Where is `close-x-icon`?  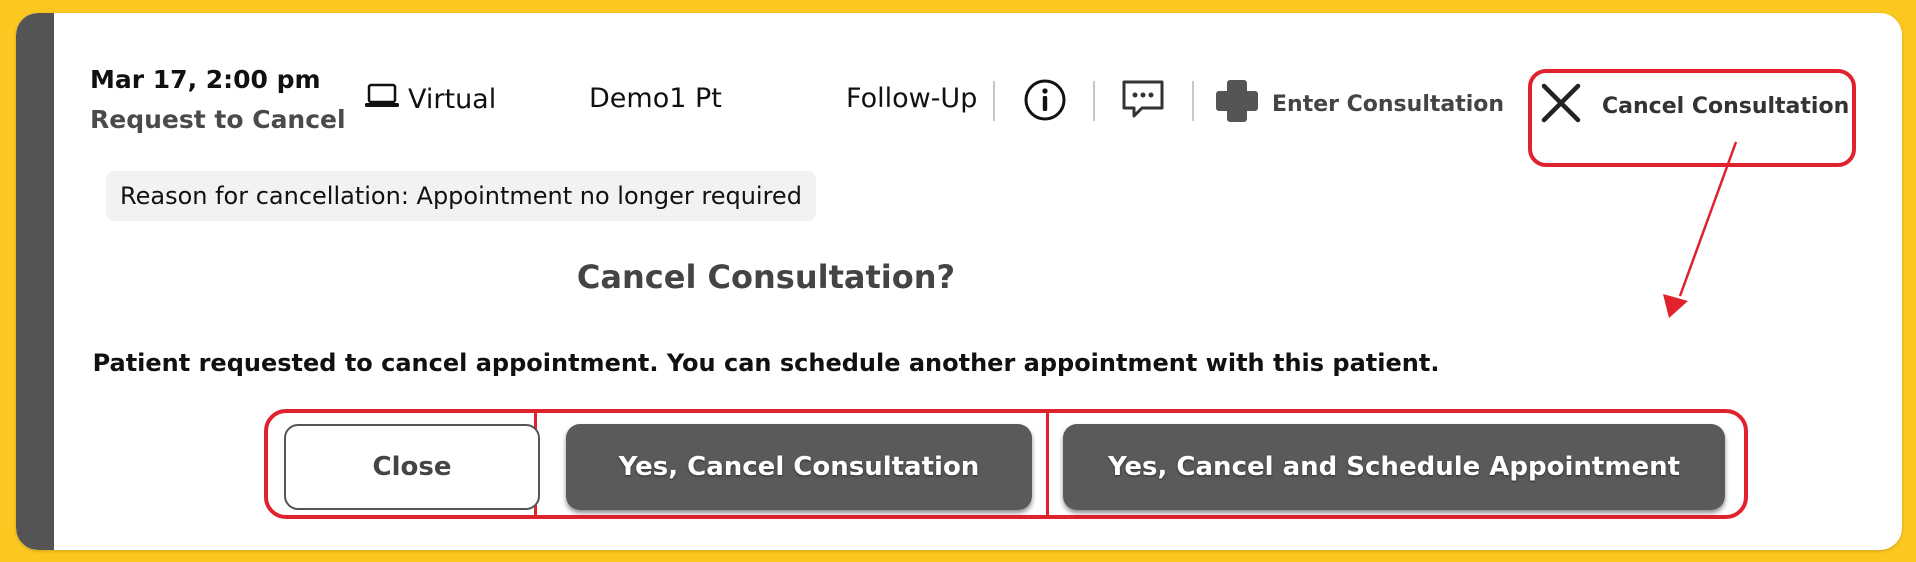
close-x-icon is located at coordinates (1561, 106).